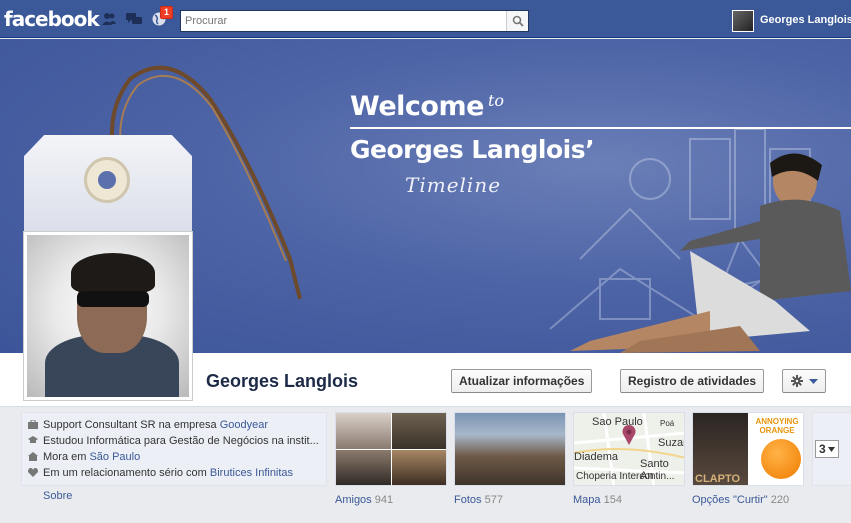 This screenshot has width=851, height=523. I want to click on city-link: São Paulo, so click(114, 457).